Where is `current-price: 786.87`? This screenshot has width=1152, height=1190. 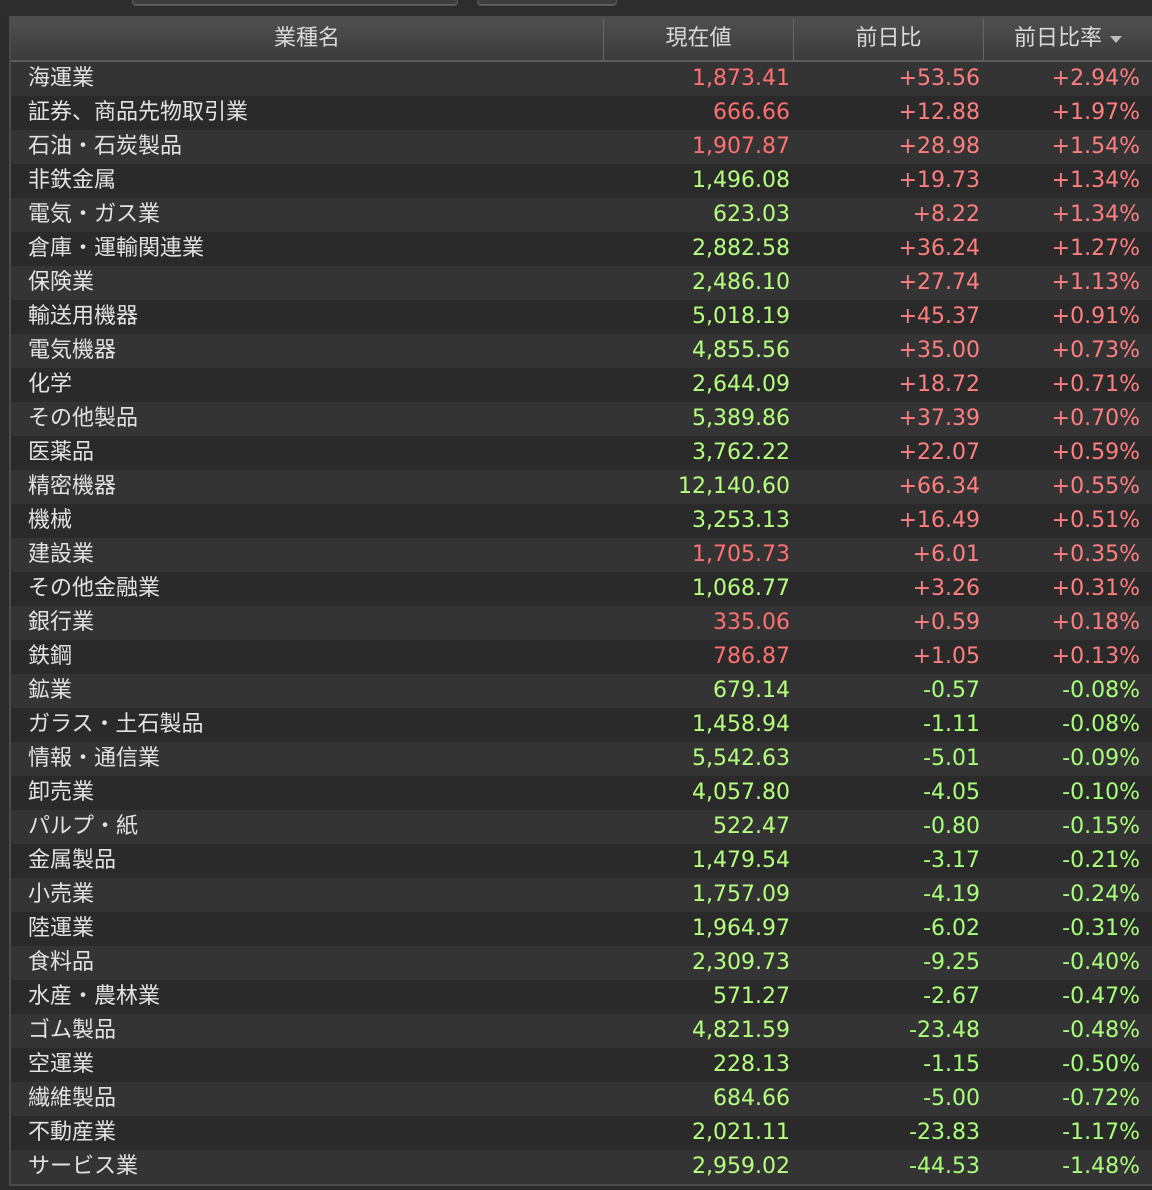
current-price: 786.87 is located at coordinates (751, 656).